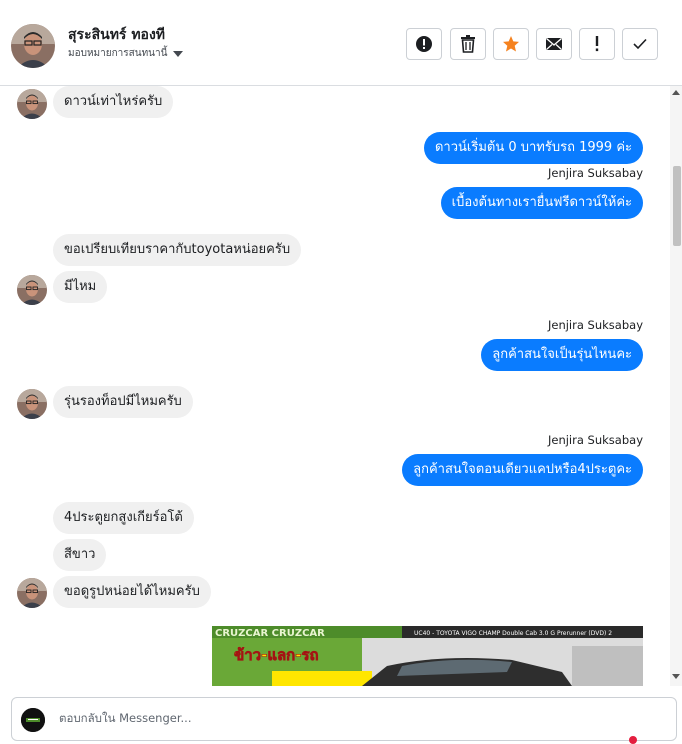 The height and width of the screenshot is (744, 682). What do you see at coordinates (80, 555) in the screenshot?
I see `incoming-message: สีขาว` at bounding box center [80, 555].